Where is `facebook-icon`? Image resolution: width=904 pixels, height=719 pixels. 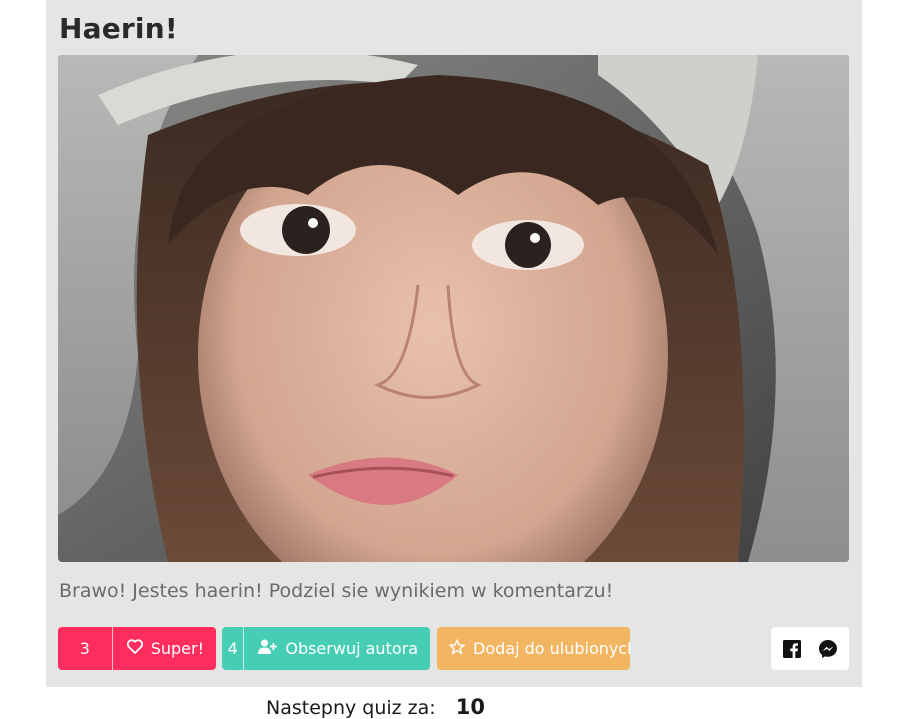
facebook-icon is located at coordinates (791, 648).